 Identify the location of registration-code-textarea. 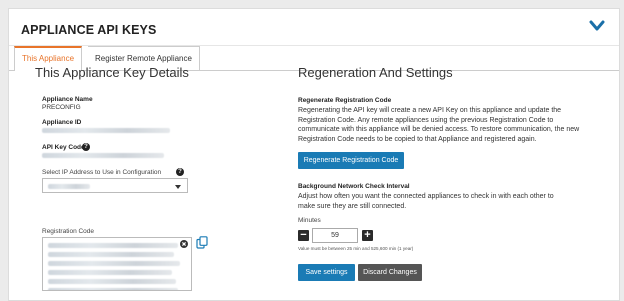
(117, 264).